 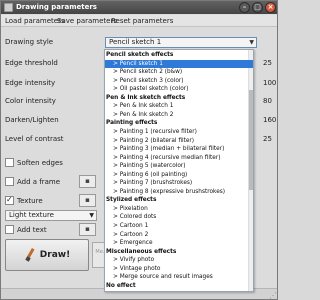 I want to click on window-title: Drawing parameters, so click(x=56, y=7).